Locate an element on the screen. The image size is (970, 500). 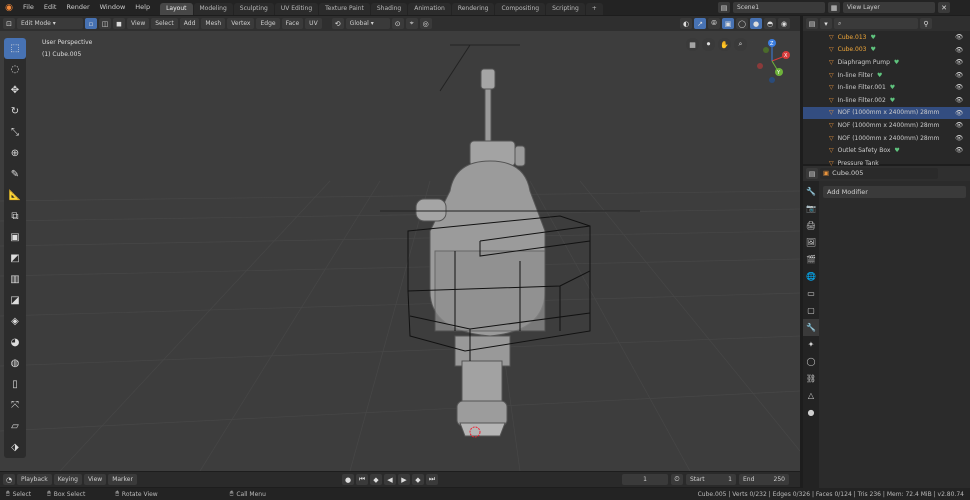
material-tab-icon: ● is located at coordinates (811, 412).